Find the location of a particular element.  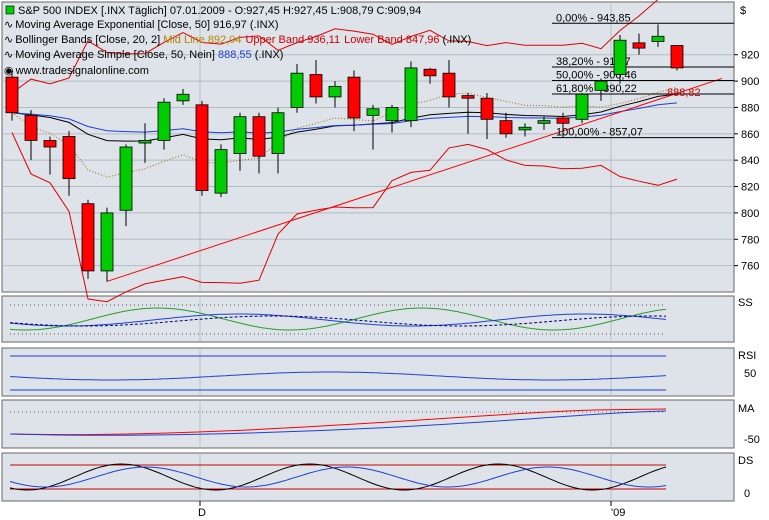

legend-bb-upper: Upper Band 936,11 is located at coordinates (292, 40).